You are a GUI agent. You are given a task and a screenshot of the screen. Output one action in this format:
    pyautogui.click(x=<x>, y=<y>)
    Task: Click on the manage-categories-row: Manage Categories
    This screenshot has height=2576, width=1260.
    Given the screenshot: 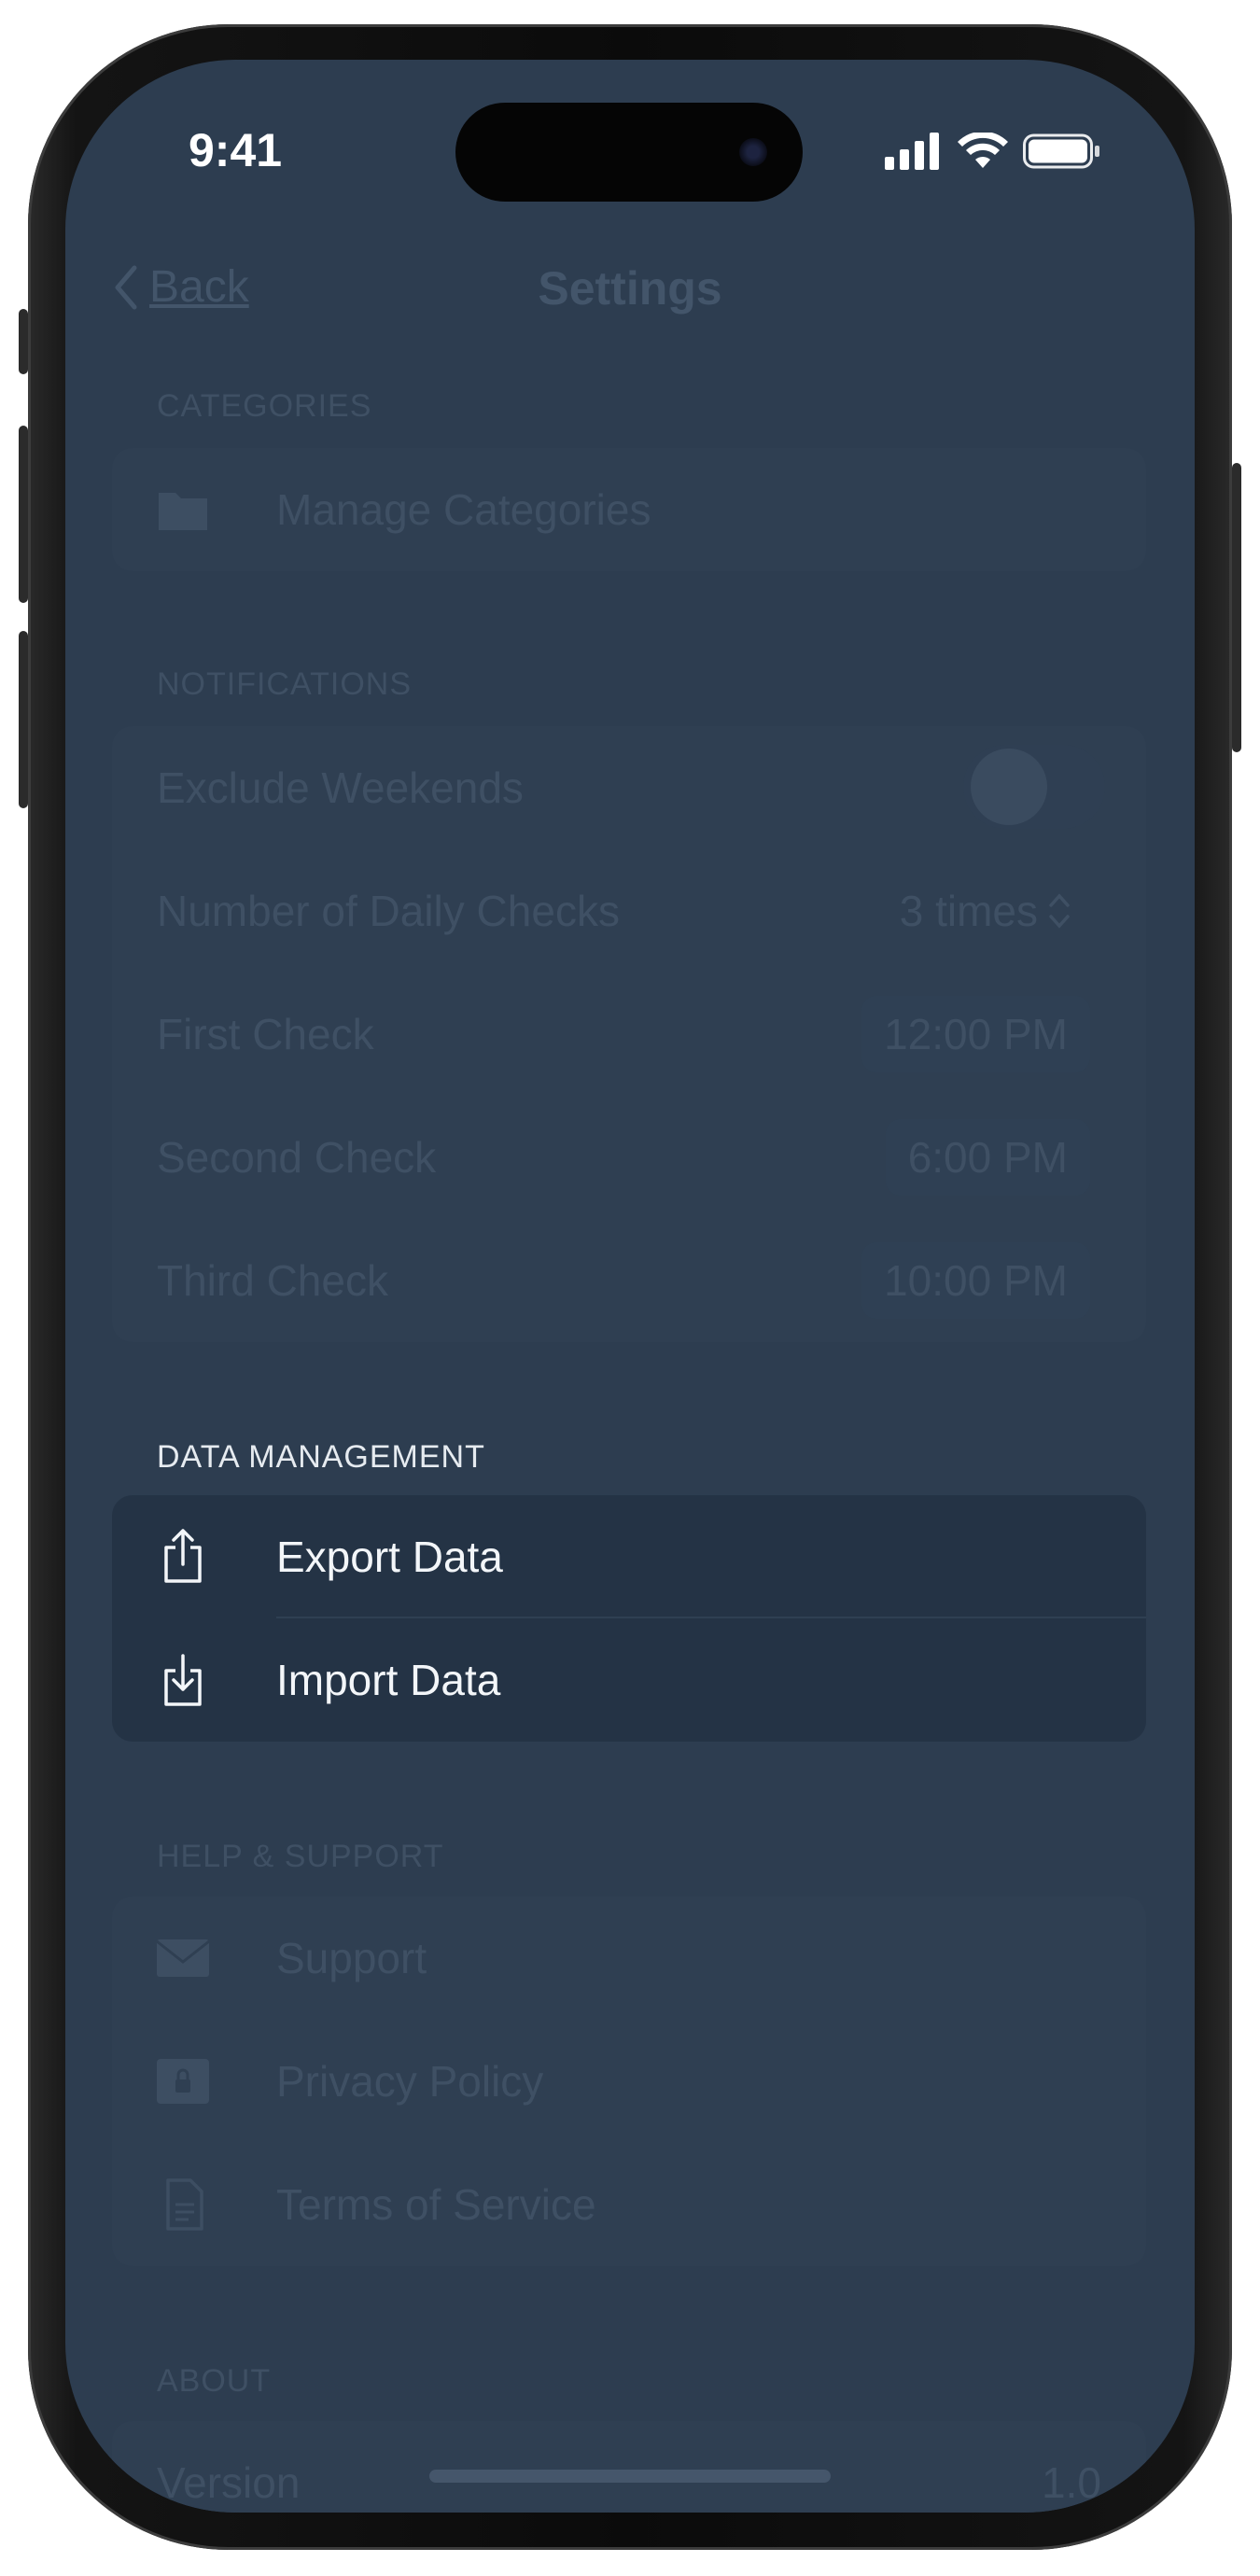 What is the action you would take?
    pyautogui.click(x=629, y=509)
    